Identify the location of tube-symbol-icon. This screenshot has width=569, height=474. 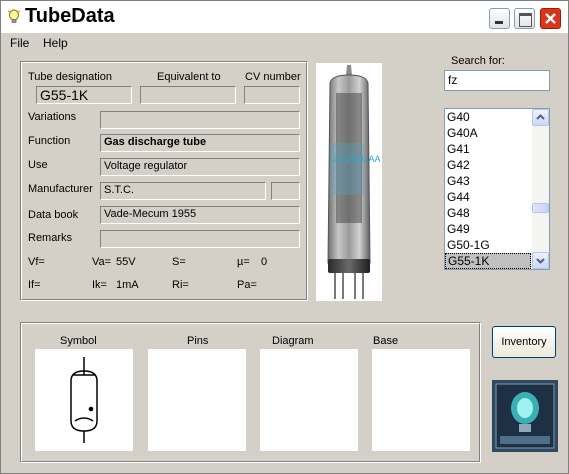
(84, 400).